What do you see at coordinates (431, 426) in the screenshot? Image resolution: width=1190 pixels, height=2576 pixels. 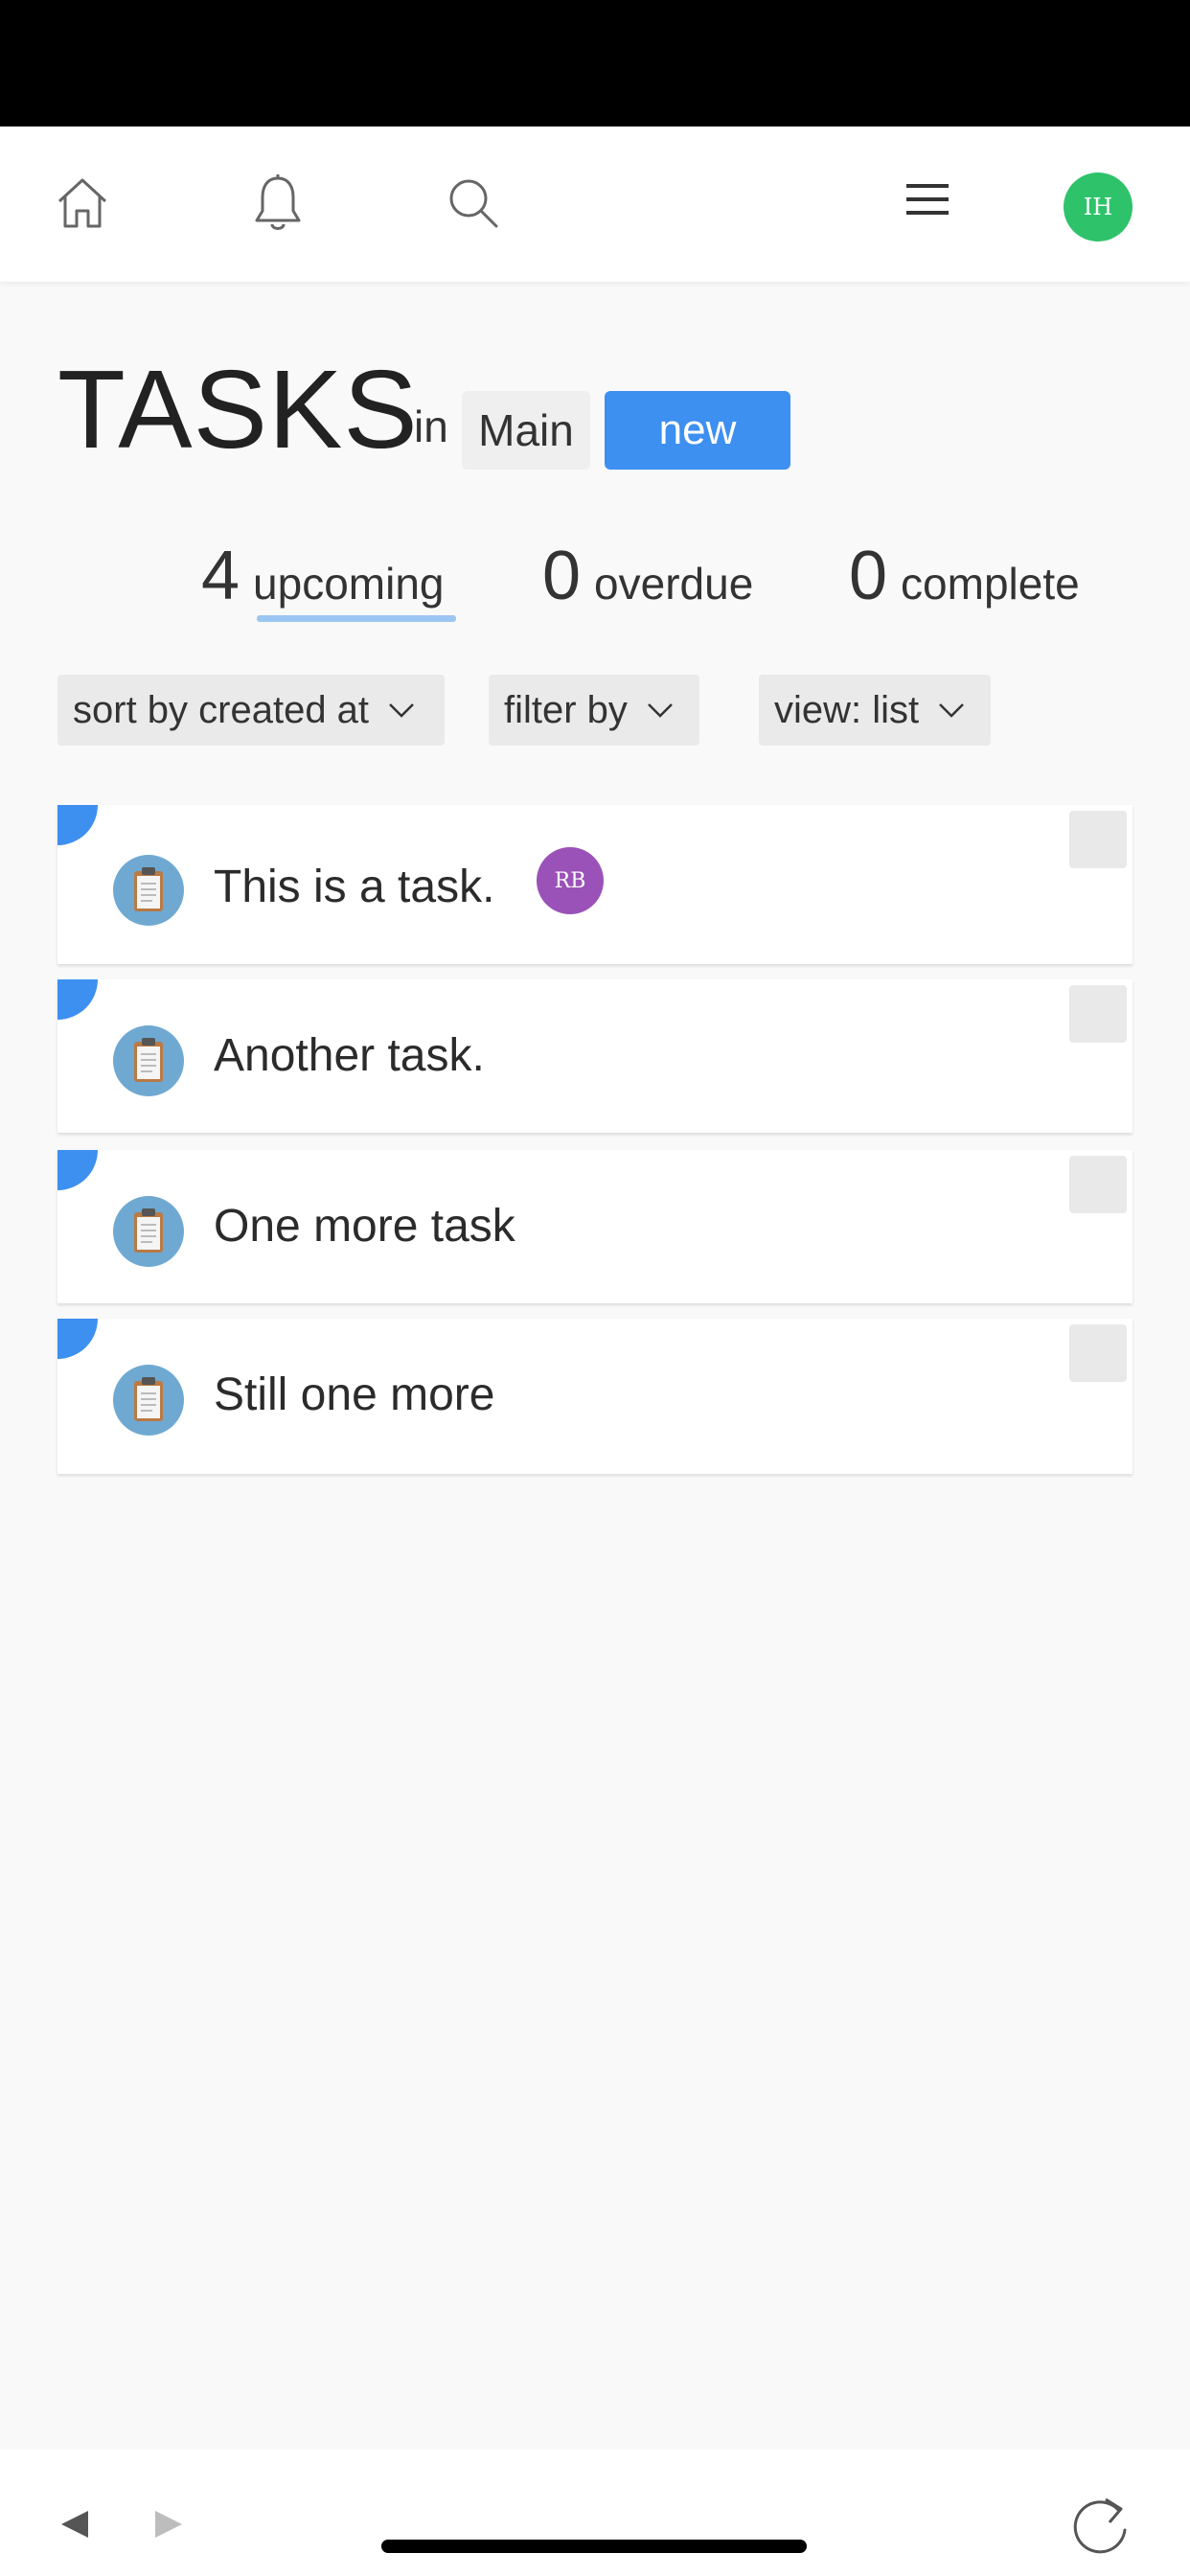 I see `in-label: in` at bounding box center [431, 426].